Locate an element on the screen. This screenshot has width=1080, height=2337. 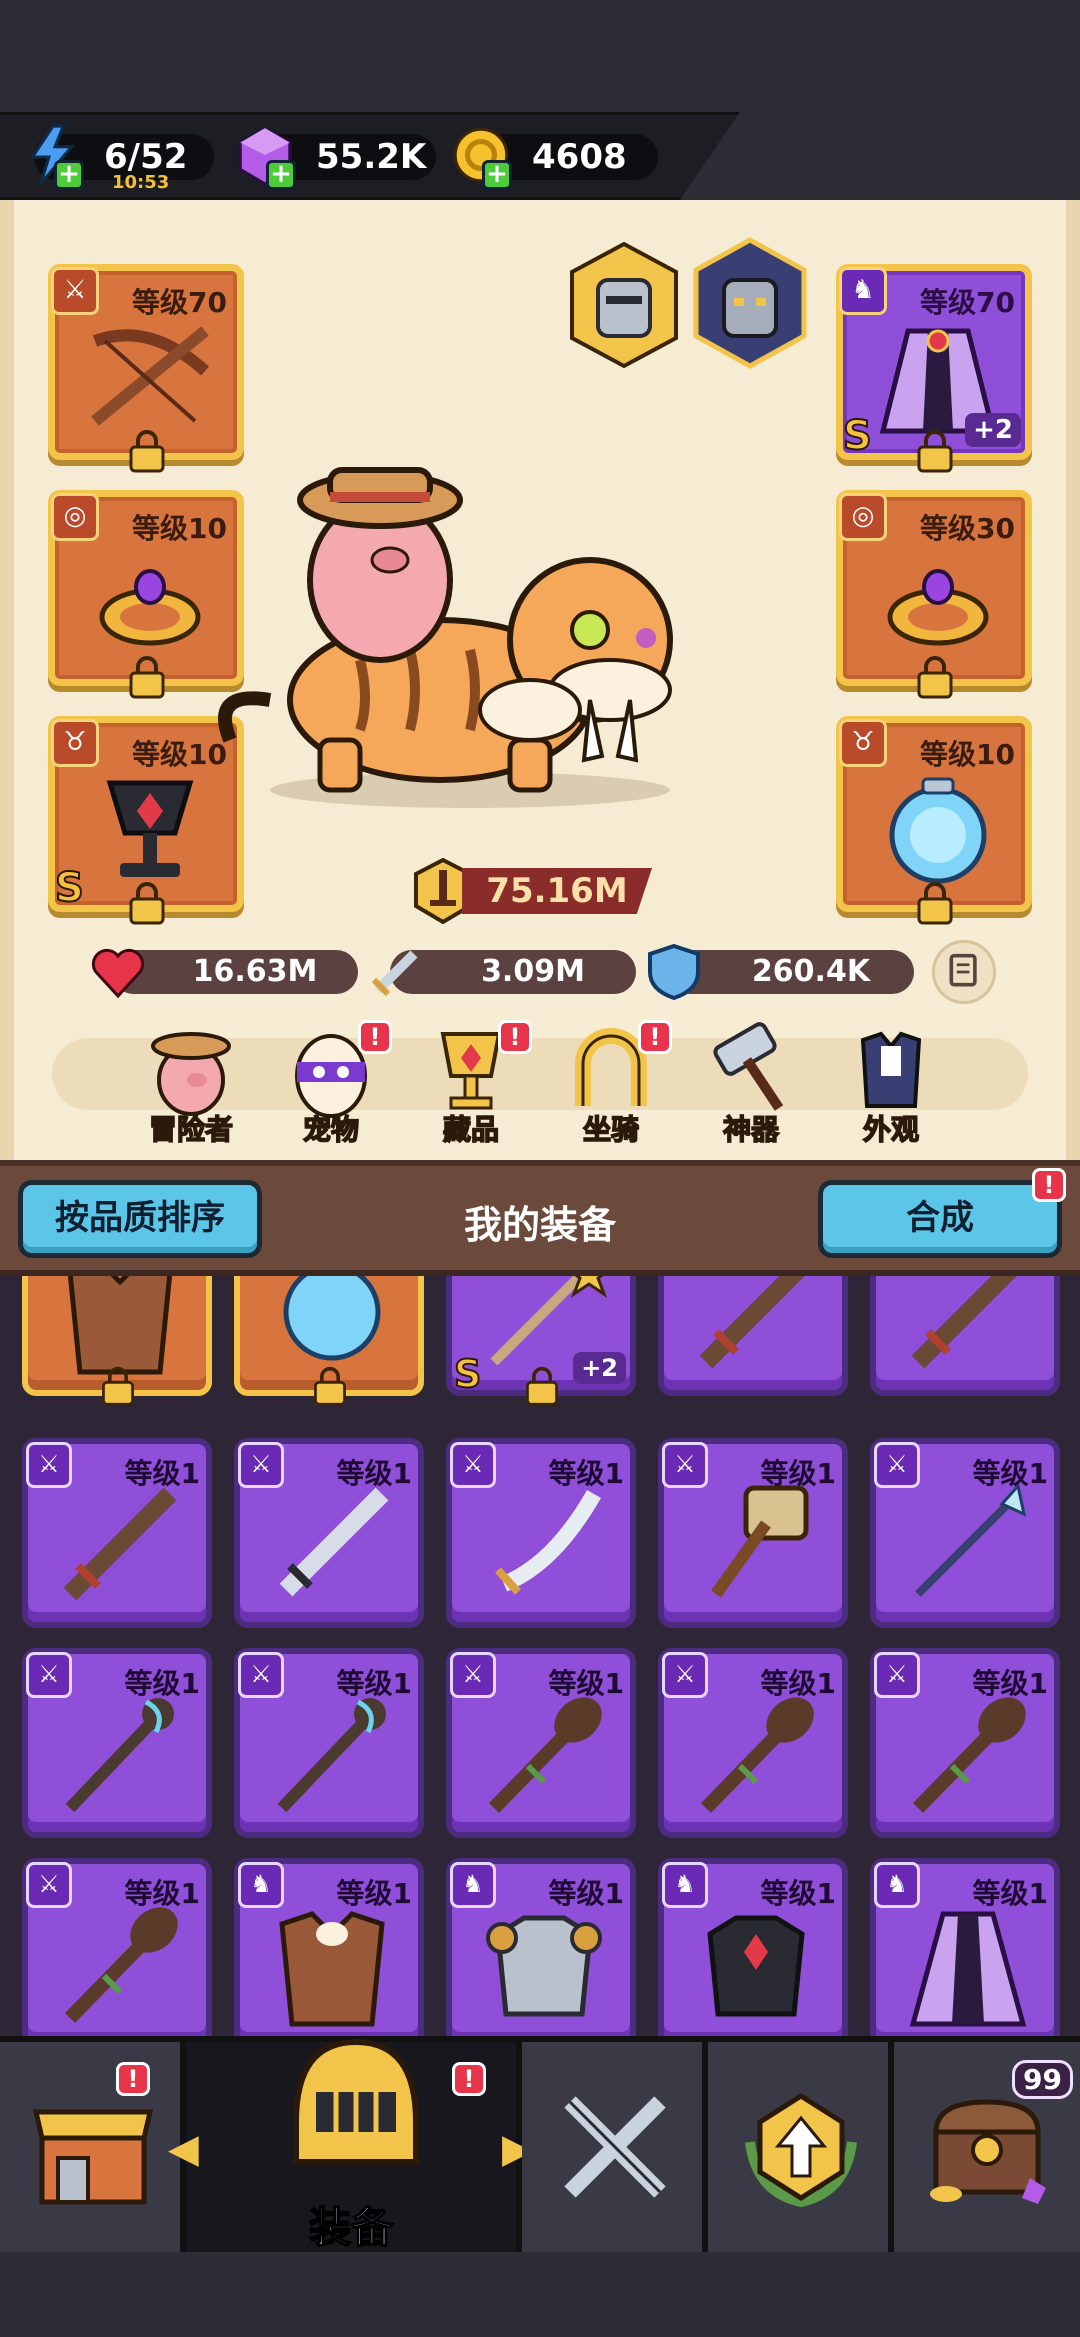
merge-alert-badge: ! is located at coordinates (1049, 1185).